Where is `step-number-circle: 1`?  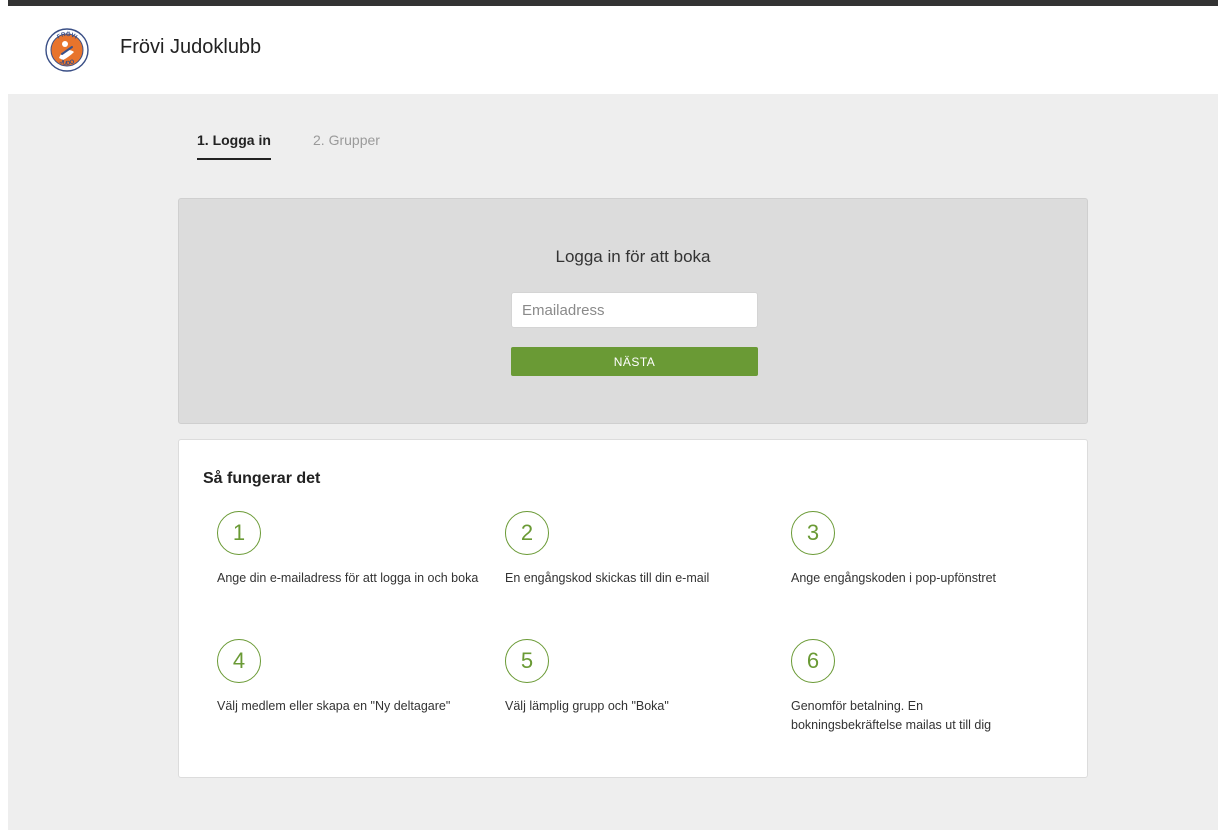
step-number-circle: 1 is located at coordinates (239, 533).